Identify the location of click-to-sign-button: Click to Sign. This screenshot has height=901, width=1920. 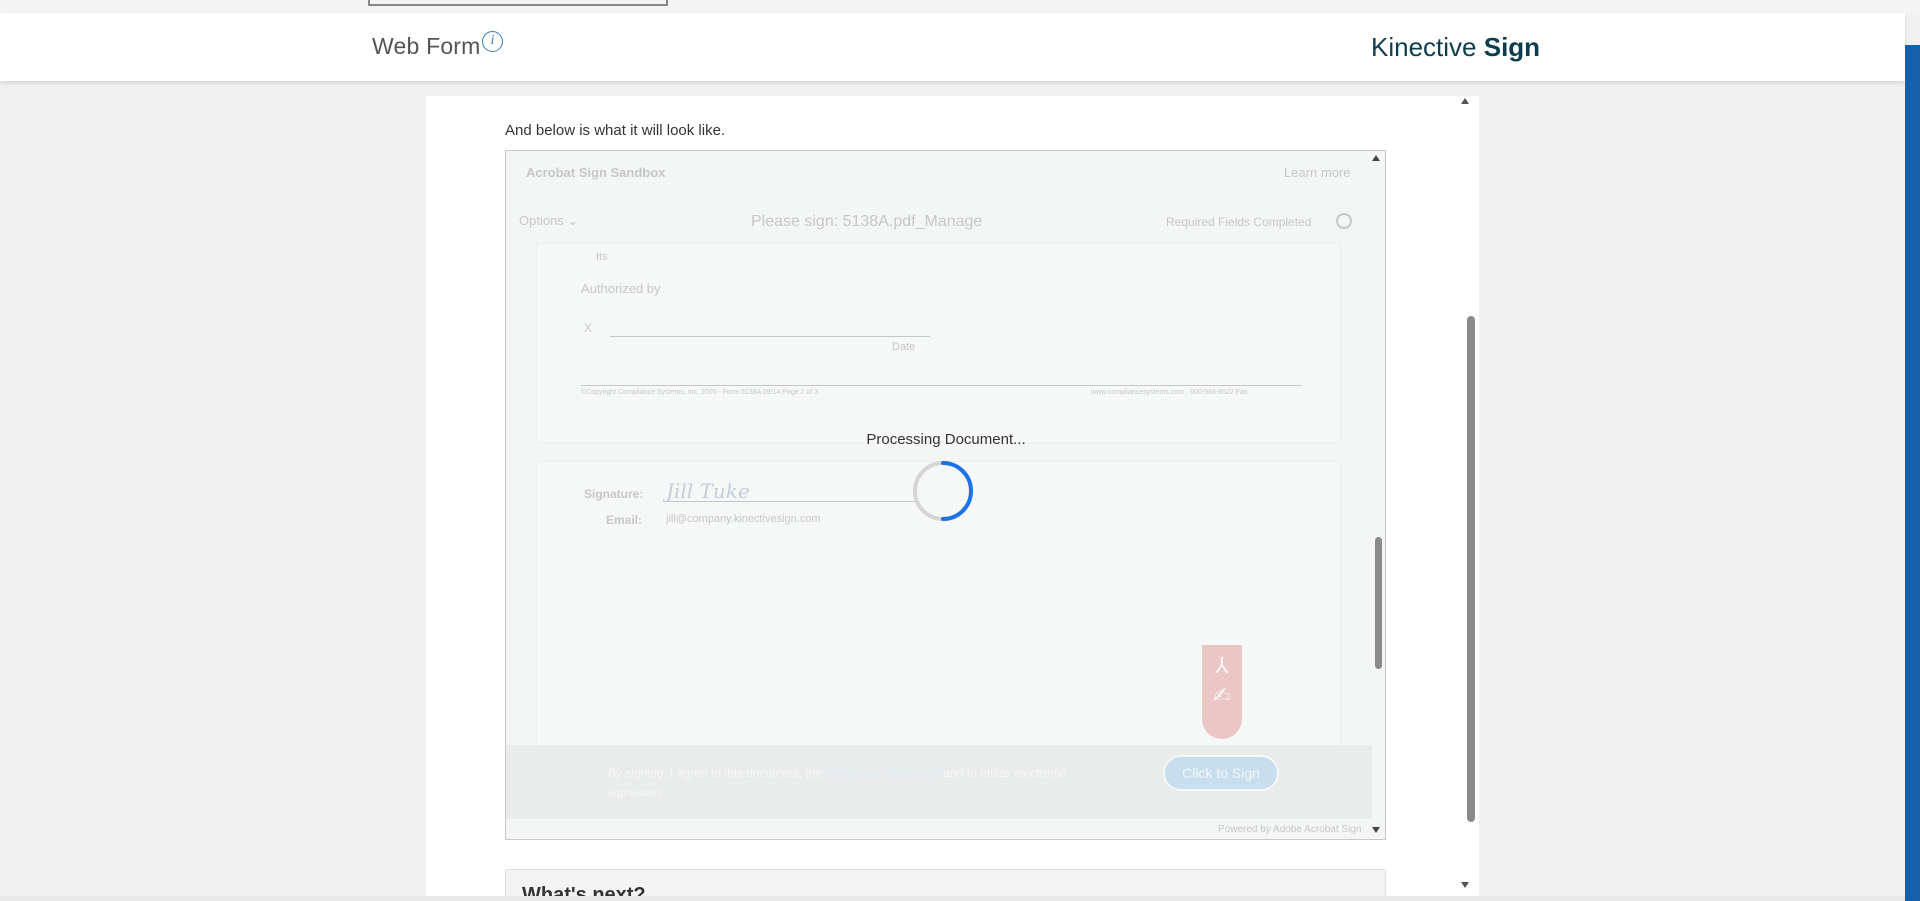
(1221, 773).